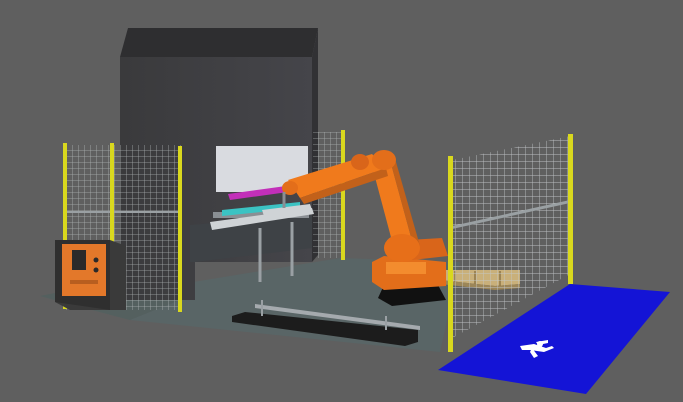 The width and height of the screenshot is (683, 402). What do you see at coordinates (90, 275) in the screenshot?
I see `control-cabinet` at bounding box center [90, 275].